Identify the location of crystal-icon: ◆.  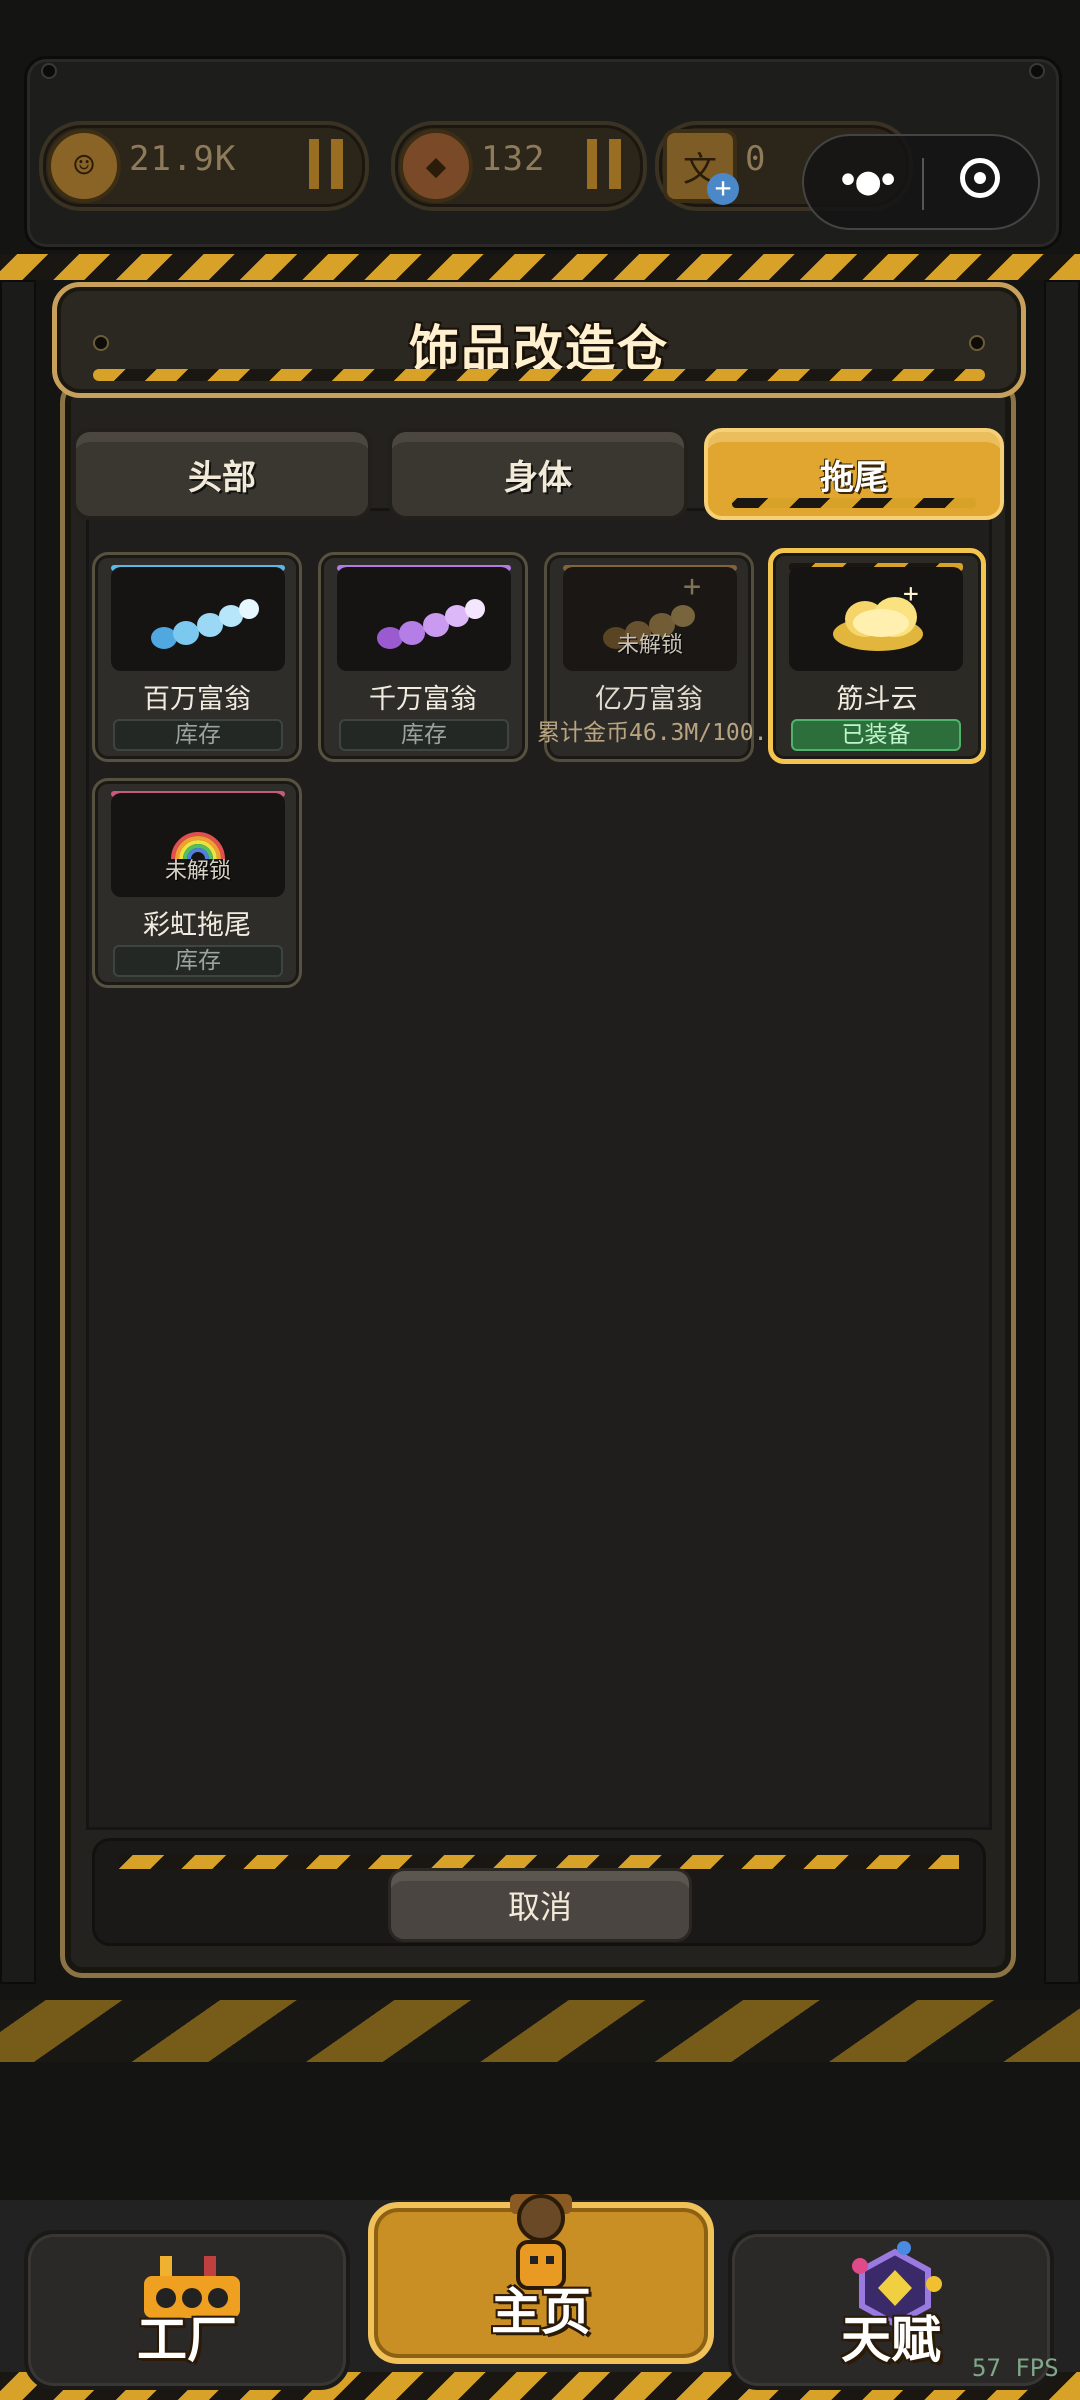
(436, 166).